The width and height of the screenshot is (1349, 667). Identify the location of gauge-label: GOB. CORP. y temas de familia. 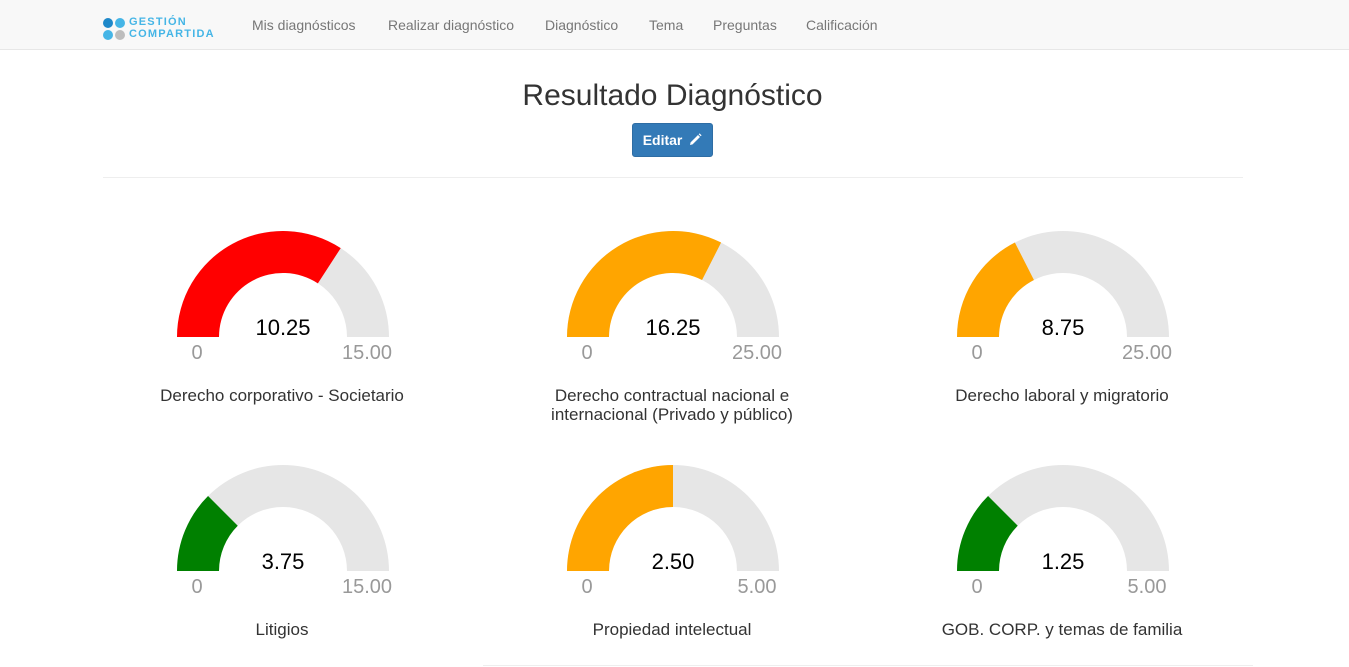
(1062, 629).